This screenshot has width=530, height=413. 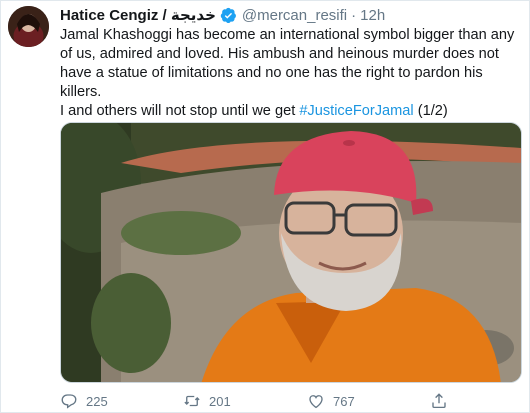 I want to click on tweet-text-prefix: I and others will not stop until we get, so click(x=180, y=111).